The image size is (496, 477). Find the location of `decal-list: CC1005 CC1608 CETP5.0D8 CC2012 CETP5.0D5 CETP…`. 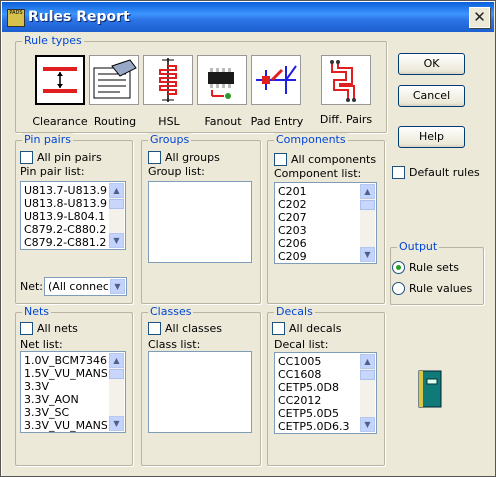

decal-list: CC1005 CC1608 CETP5.0D8 CC2012 CETP5.0D5 CETP… is located at coordinates (325, 393).